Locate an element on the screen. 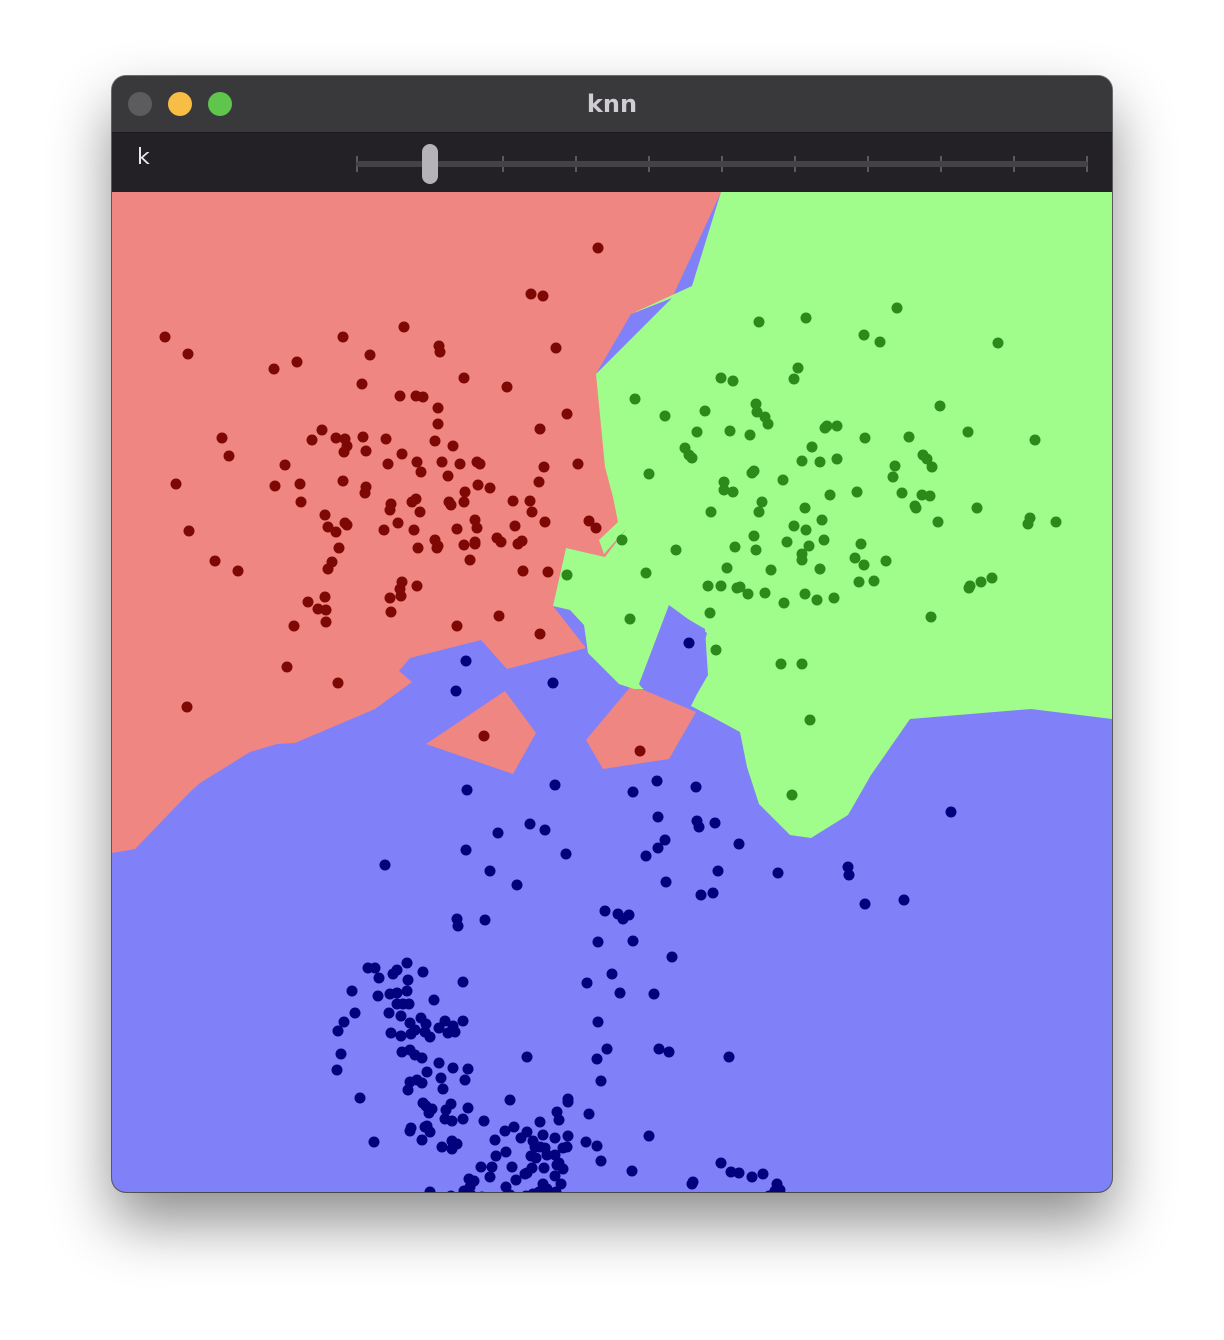 This screenshot has width=1224, height=1340. k-slider is located at coordinates (722, 162).